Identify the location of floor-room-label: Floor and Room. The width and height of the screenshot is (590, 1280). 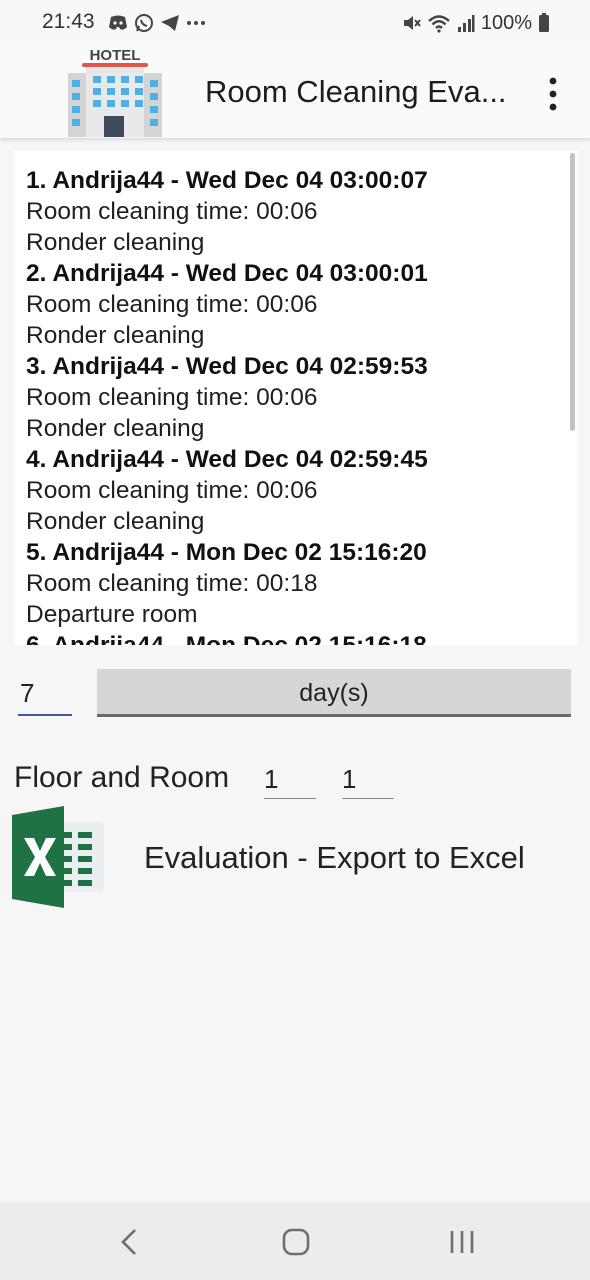
(122, 777).